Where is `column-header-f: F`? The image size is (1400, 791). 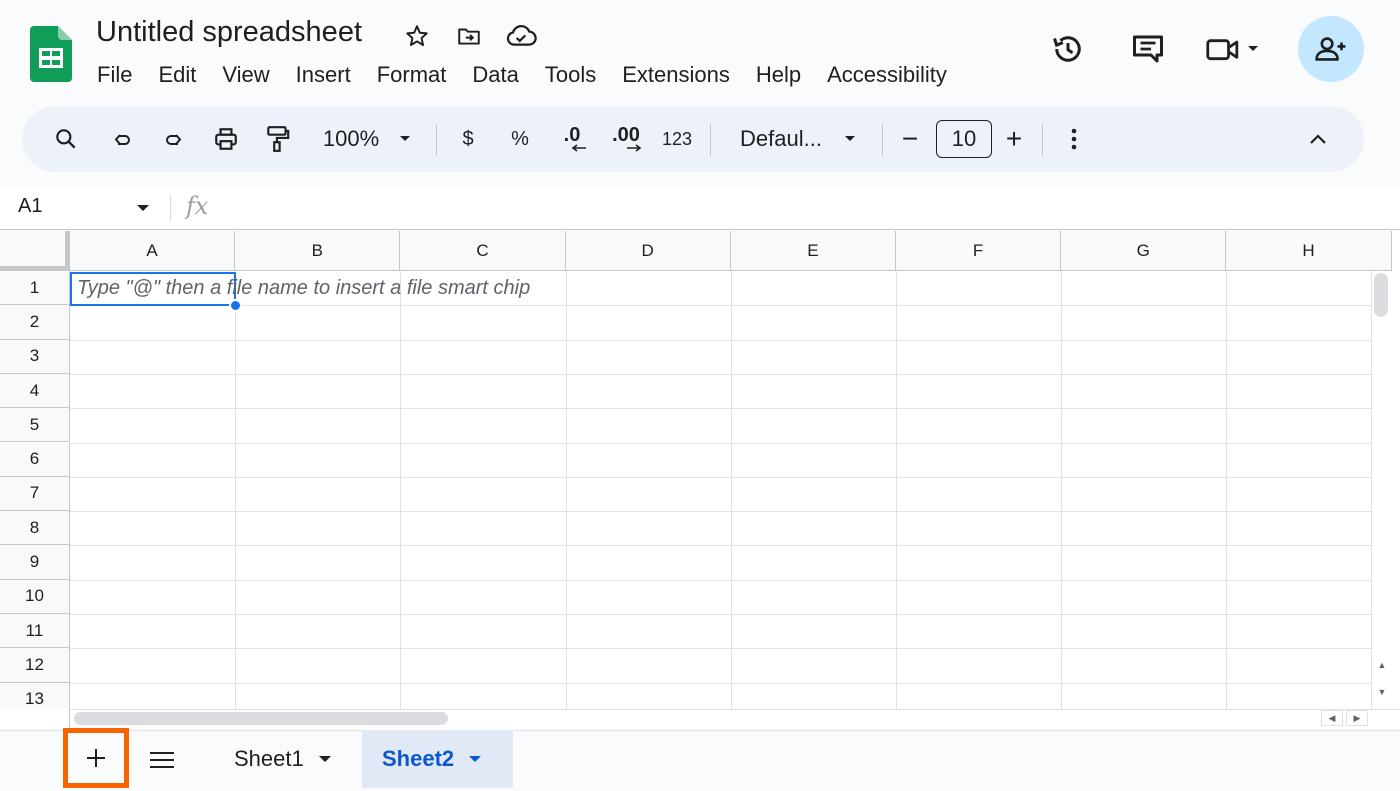 column-header-f: F is located at coordinates (979, 251).